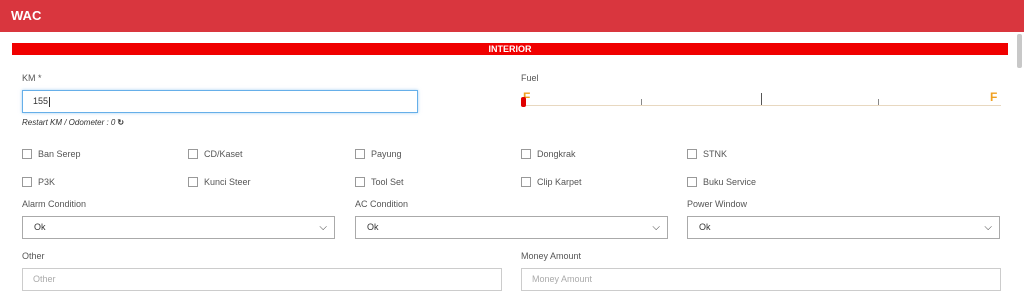 Image resolution: width=1024 pixels, height=300 pixels. I want to click on checkbox-ban-serep: Ban Serep, so click(51, 154).